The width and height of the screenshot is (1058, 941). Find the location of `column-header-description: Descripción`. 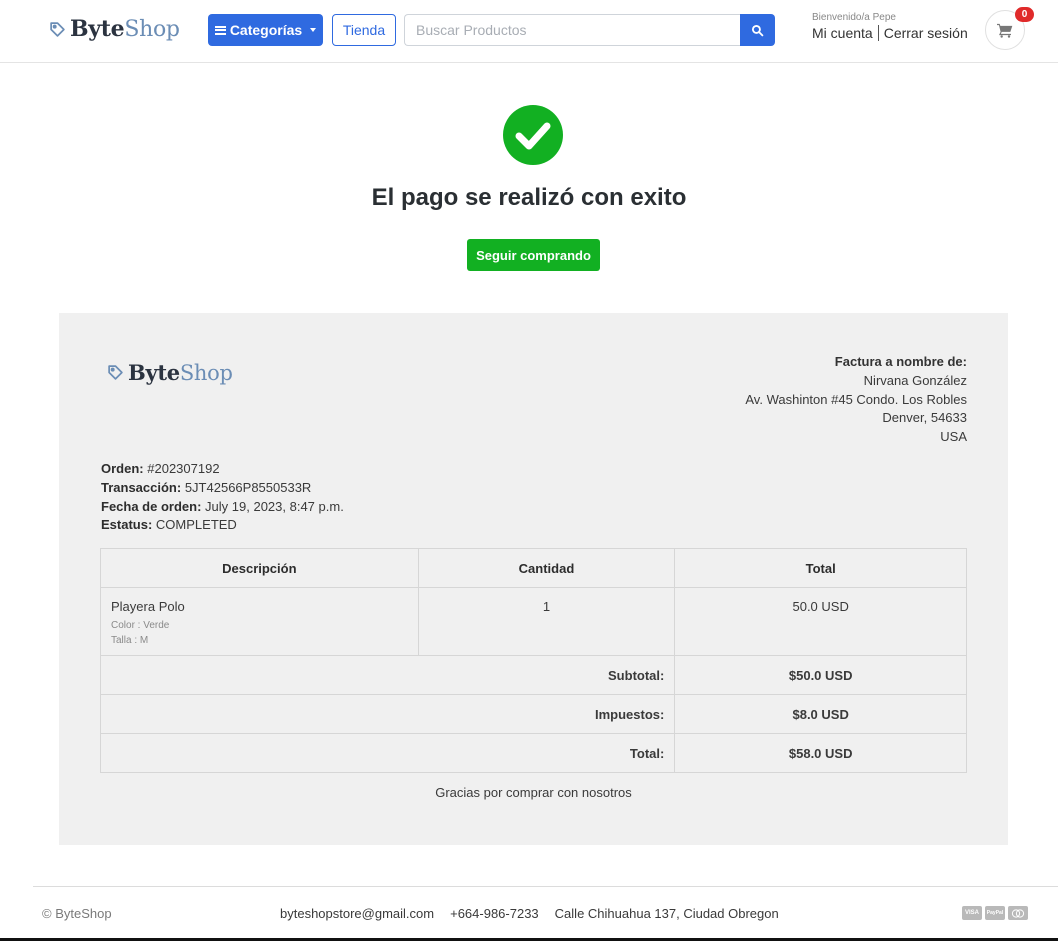

column-header-description: Descripción is located at coordinates (259, 568).